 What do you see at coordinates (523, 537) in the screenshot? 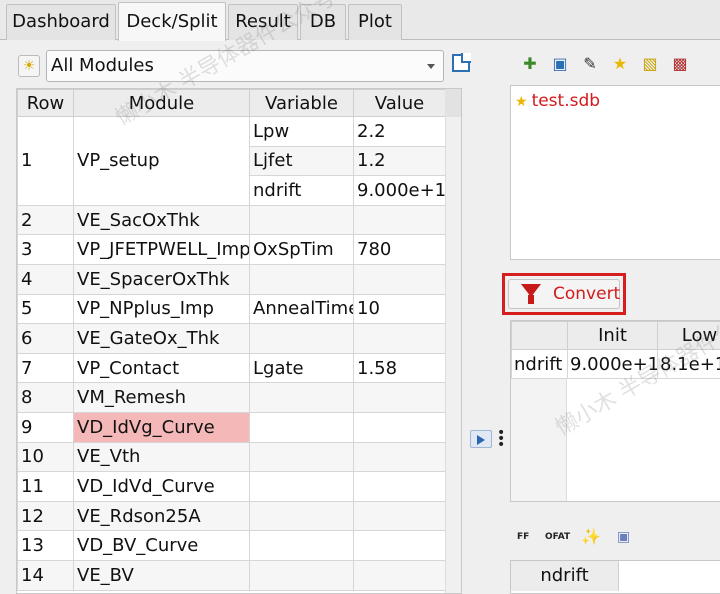
I see `ff-button: FF` at bounding box center [523, 537].